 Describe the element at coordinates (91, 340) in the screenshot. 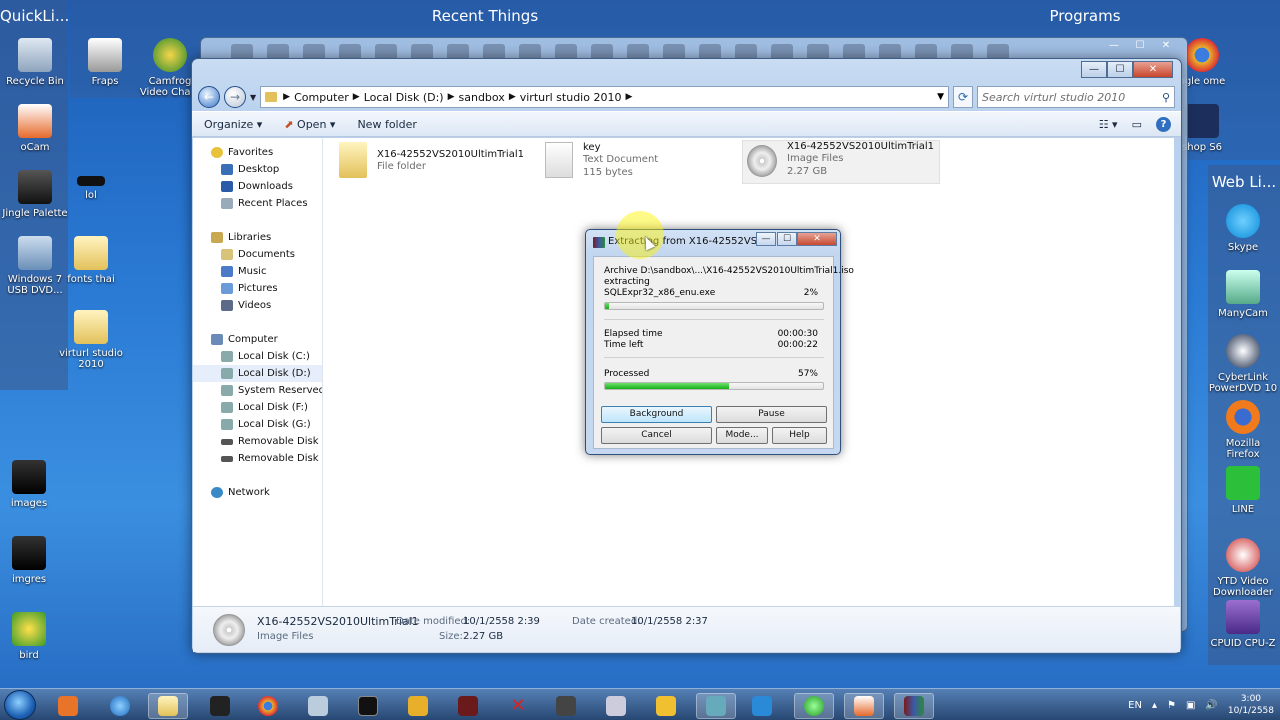

I see `virturl-studio-folder-icon: virturl studio 2010` at that location.